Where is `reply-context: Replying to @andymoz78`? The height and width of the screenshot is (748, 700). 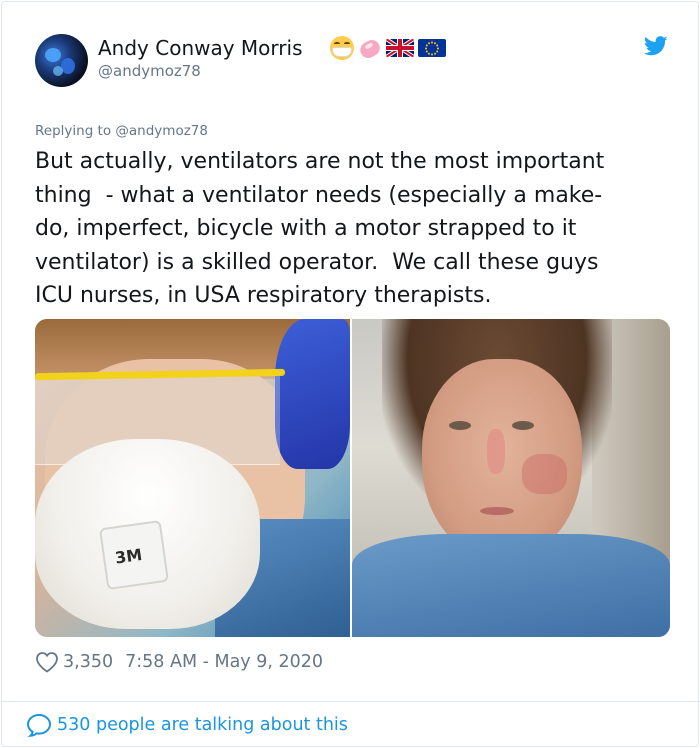 reply-context: Replying to @andymoz78 is located at coordinates (121, 131).